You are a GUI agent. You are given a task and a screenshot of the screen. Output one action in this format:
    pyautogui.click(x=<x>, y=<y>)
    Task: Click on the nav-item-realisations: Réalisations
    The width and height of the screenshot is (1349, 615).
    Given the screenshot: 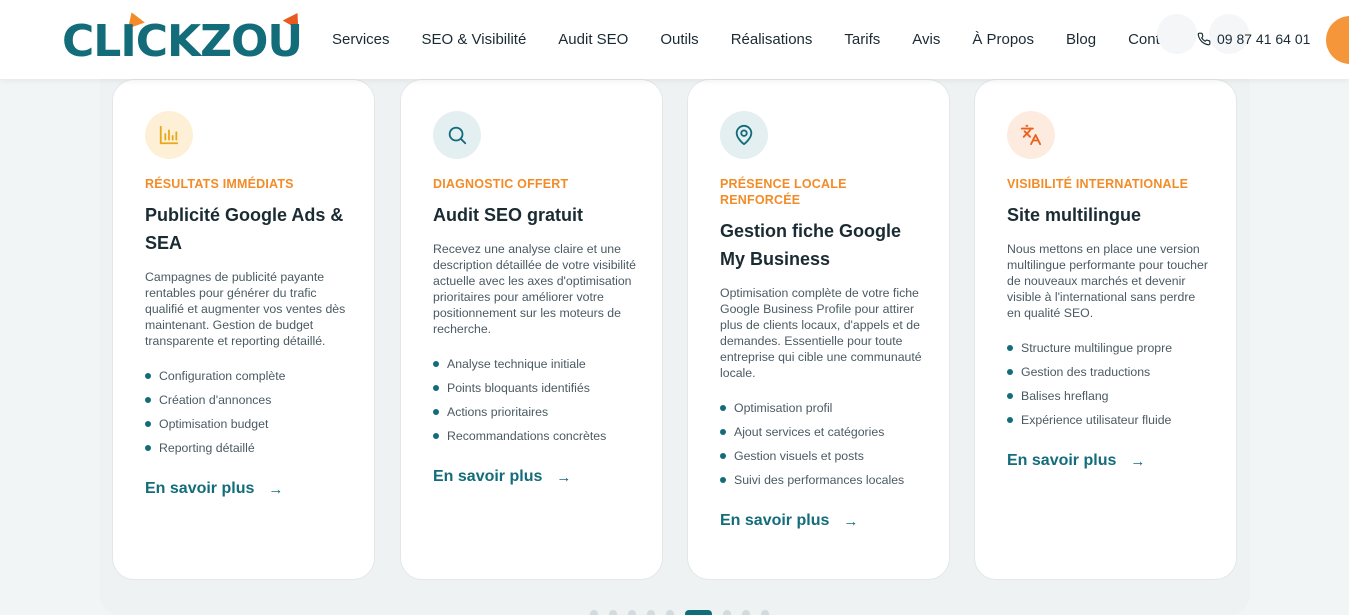 What is the action you would take?
    pyautogui.click(x=772, y=39)
    